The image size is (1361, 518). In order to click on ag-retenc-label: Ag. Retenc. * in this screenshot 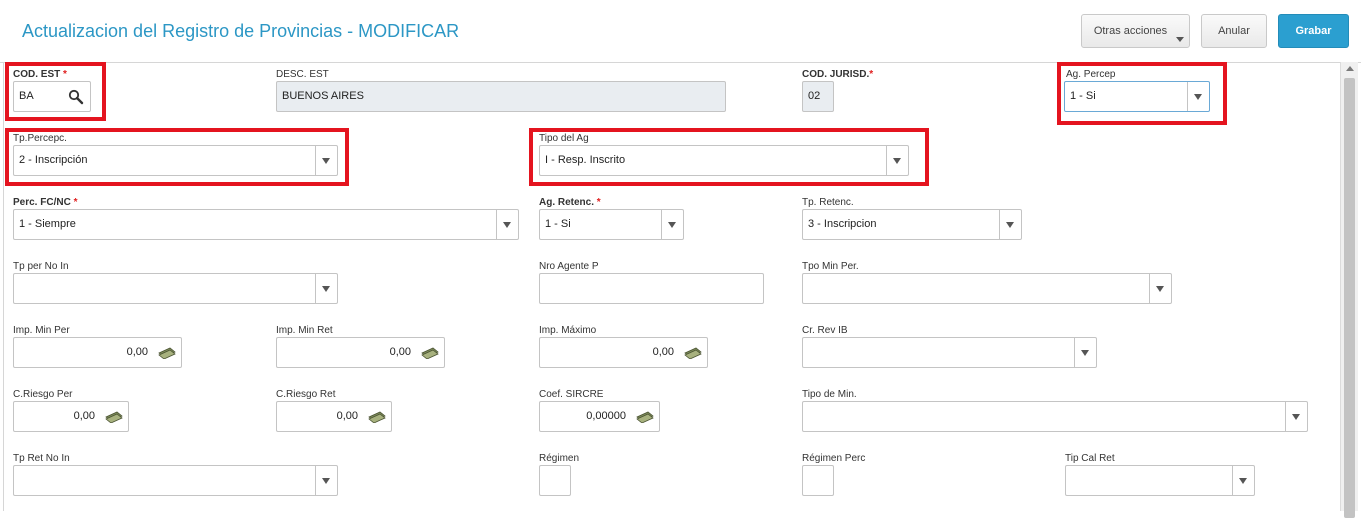, I will do `click(570, 202)`.